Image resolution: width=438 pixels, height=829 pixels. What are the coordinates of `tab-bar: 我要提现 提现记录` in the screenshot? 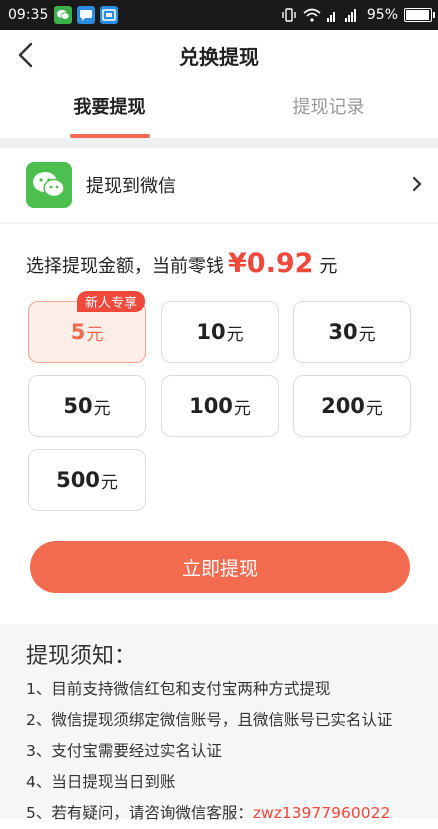 It's located at (219, 110).